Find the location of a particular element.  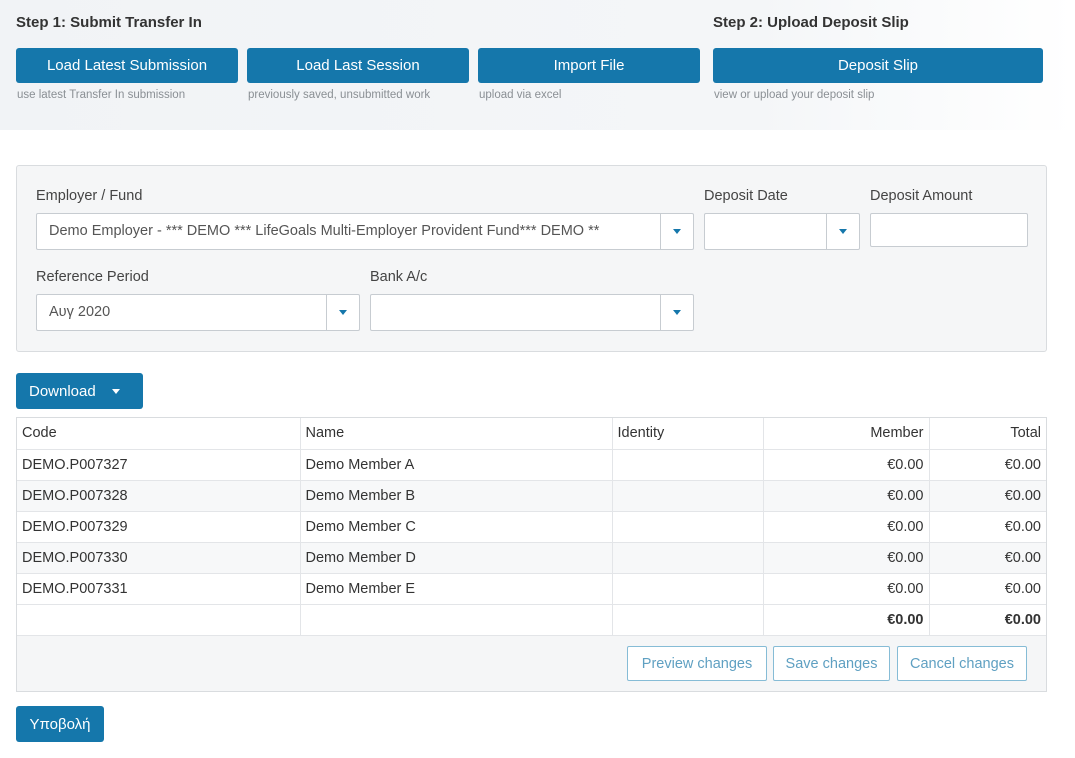

deposit-slip-button: Deposit Slip is located at coordinates (878, 65).